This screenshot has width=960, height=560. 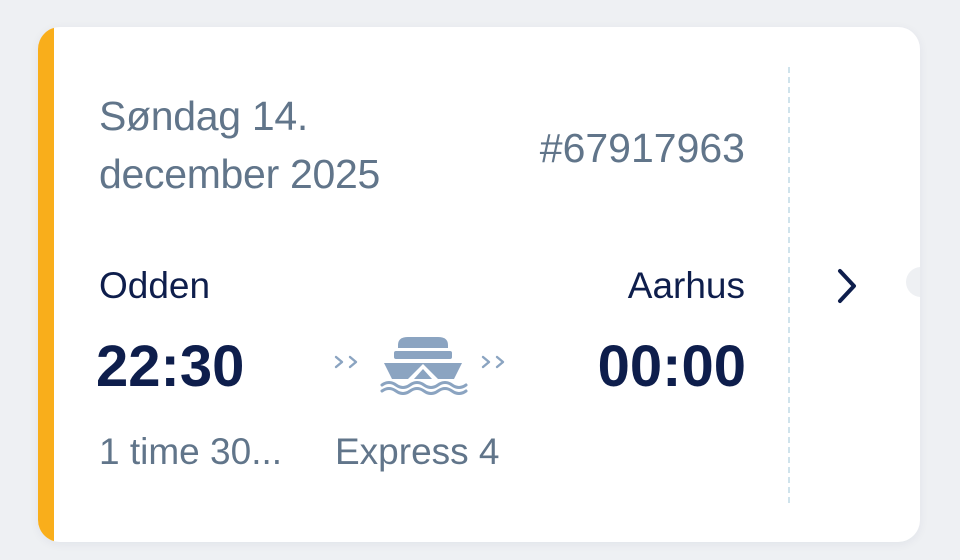 I want to click on ferry-icon, so click(x=424, y=366).